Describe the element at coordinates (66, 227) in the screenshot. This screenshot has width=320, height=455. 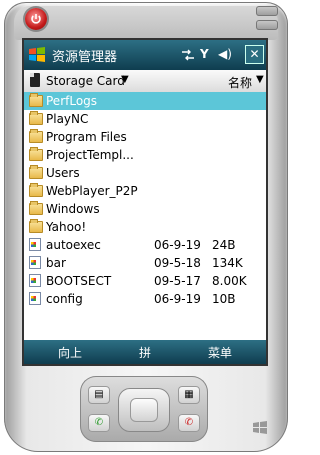
I see `file-name: Yahoo!` at that location.